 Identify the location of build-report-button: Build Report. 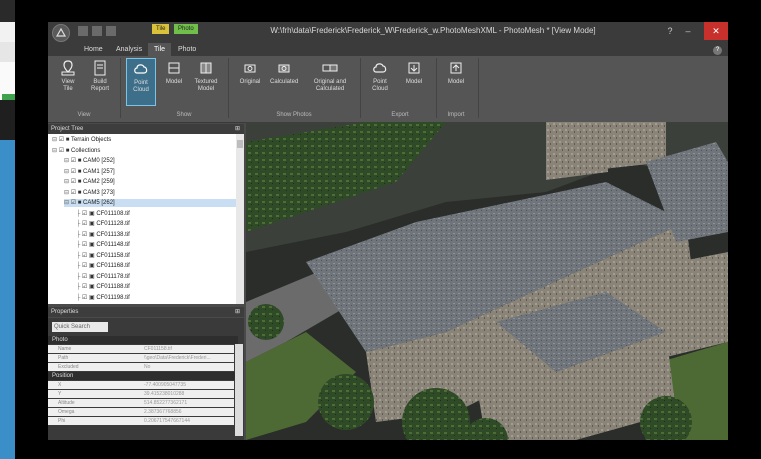
(100, 81).